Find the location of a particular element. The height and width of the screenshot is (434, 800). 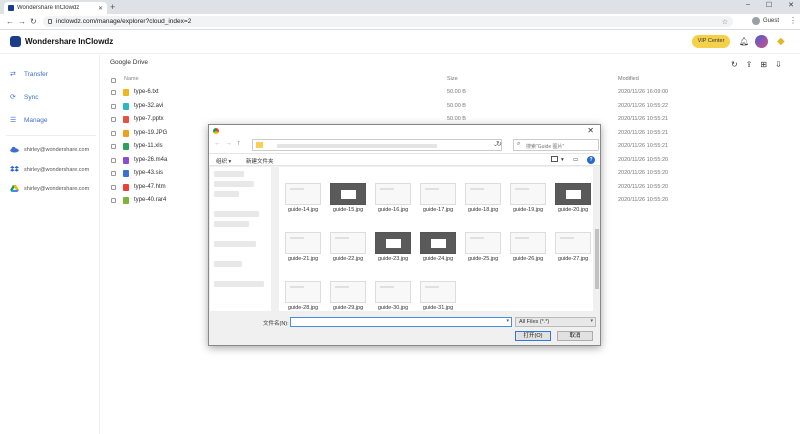

column-modified: Modified is located at coordinates (628, 79).